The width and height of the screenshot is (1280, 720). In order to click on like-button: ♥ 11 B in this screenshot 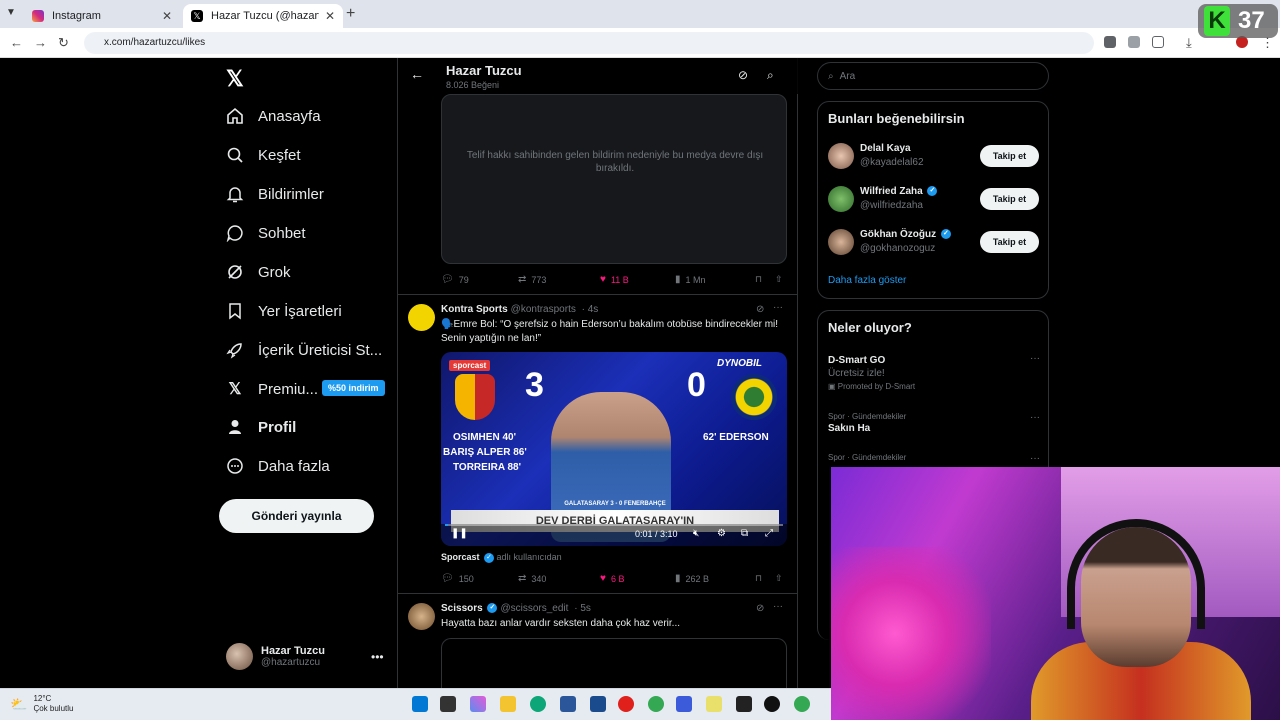, I will do `click(637, 279)`.